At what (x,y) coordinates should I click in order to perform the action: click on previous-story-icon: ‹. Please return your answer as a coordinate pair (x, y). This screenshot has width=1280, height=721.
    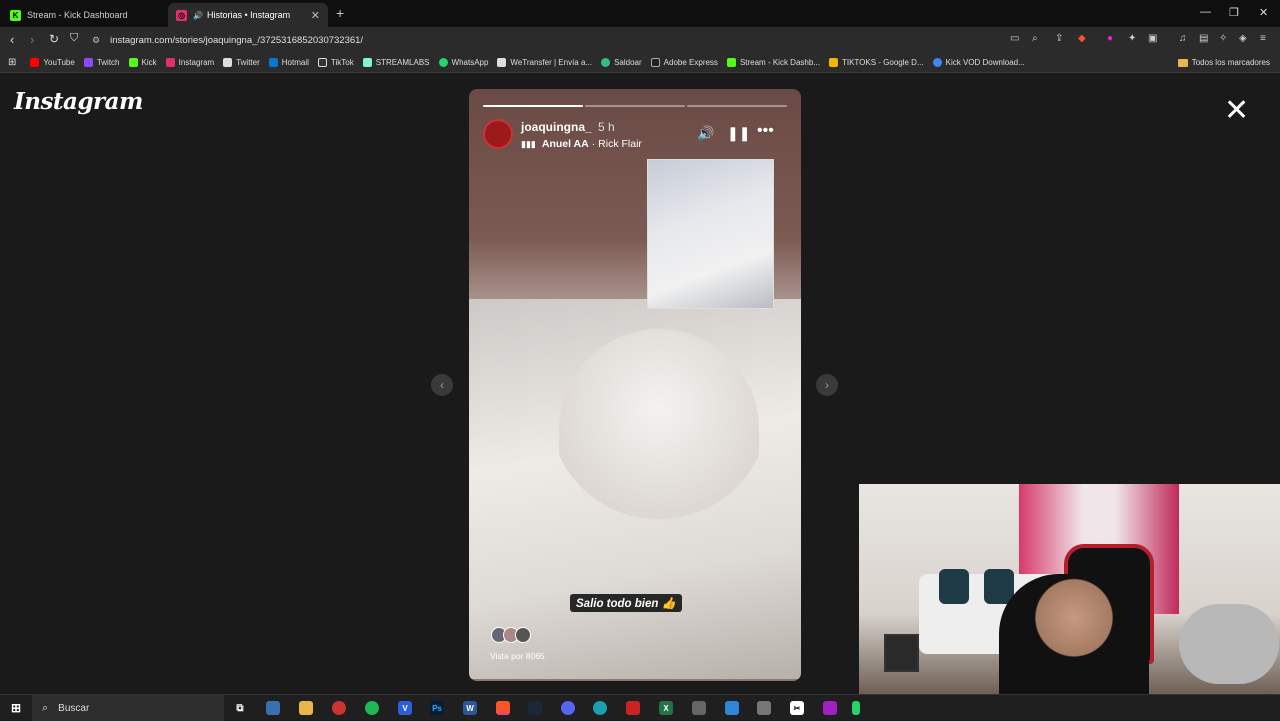
    Looking at the image, I should click on (442, 385).